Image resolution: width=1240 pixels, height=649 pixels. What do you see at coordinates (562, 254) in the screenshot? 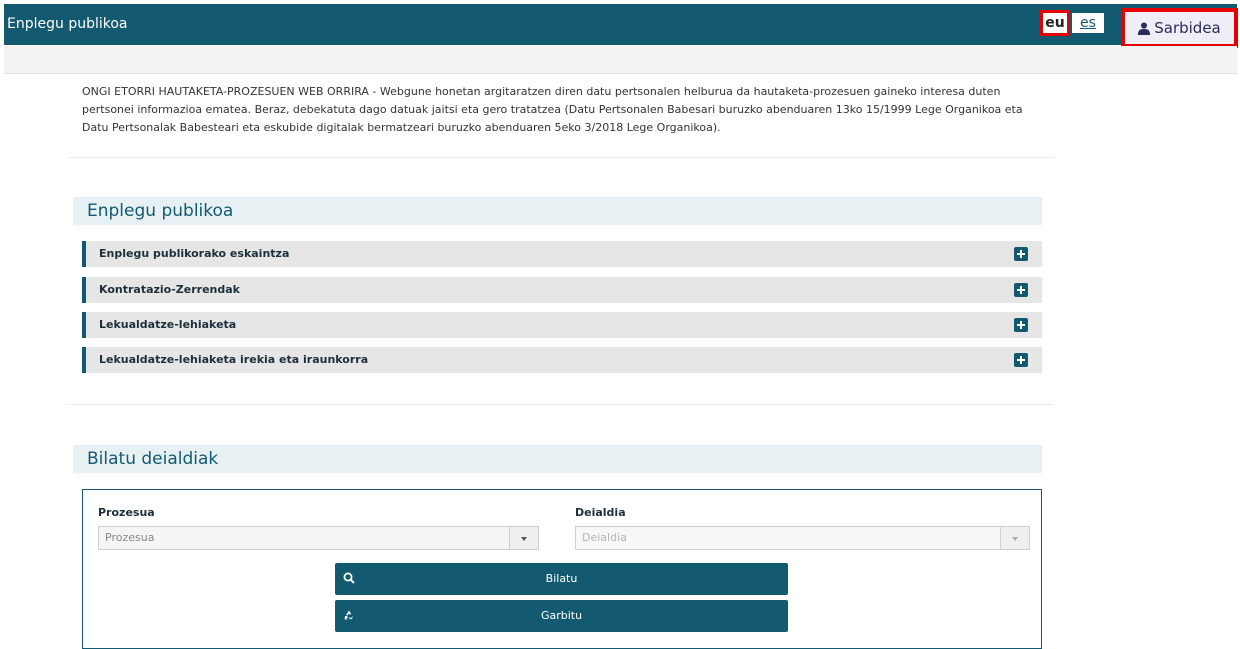
I see `accordion-item-offer: Enplegu publikorako eskaintza` at bounding box center [562, 254].